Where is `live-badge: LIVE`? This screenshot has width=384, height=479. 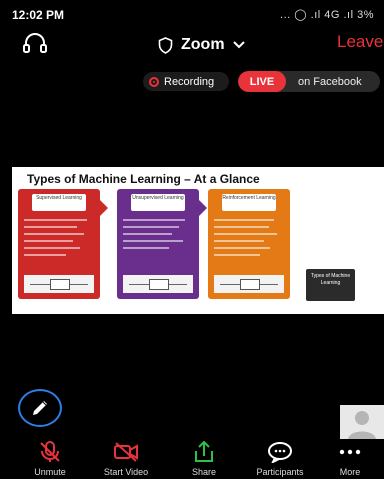
live-badge: LIVE is located at coordinates (262, 81).